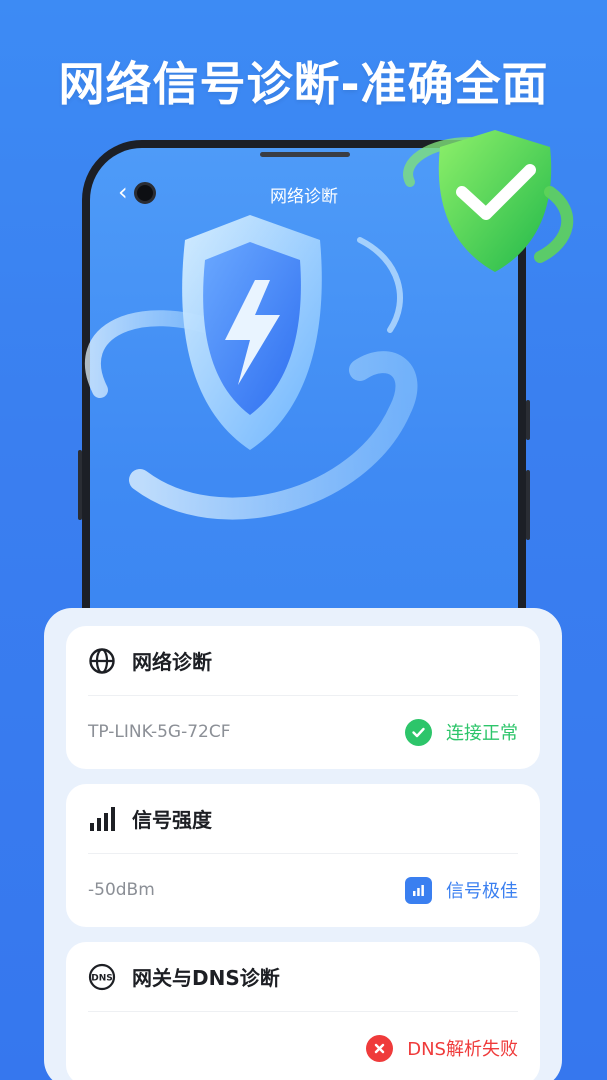 Image resolution: width=607 pixels, height=1080 pixels. I want to click on phone-speaker, so click(305, 154).